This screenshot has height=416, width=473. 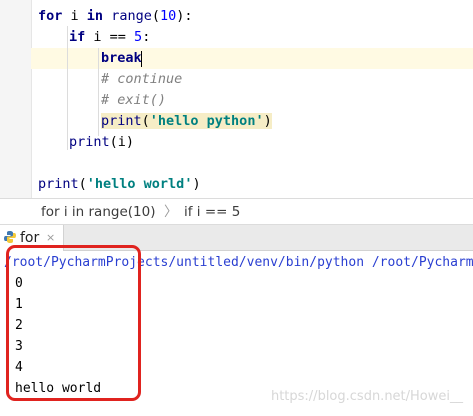 What do you see at coordinates (50, 16) in the screenshot?
I see `code-token: for` at bounding box center [50, 16].